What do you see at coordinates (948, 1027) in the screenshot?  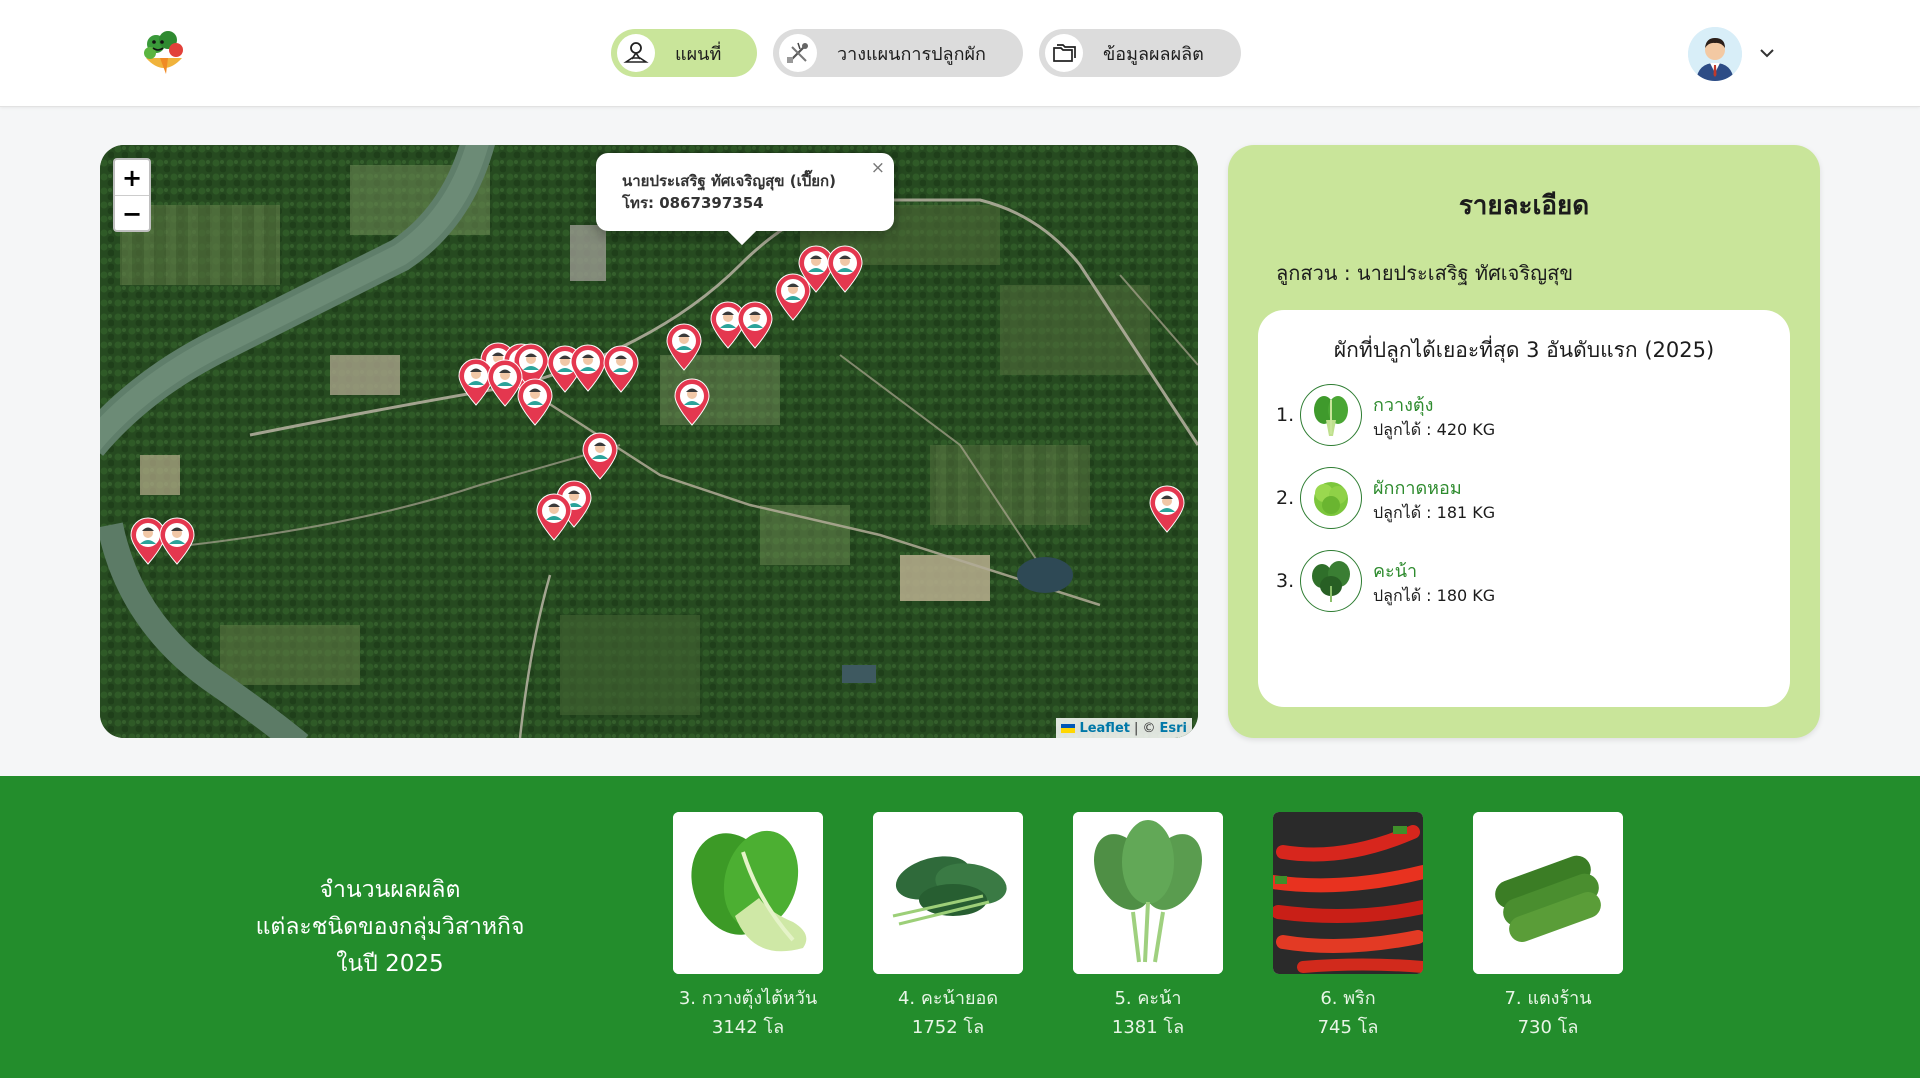 I see `produce-amount: 1752 โล` at bounding box center [948, 1027].